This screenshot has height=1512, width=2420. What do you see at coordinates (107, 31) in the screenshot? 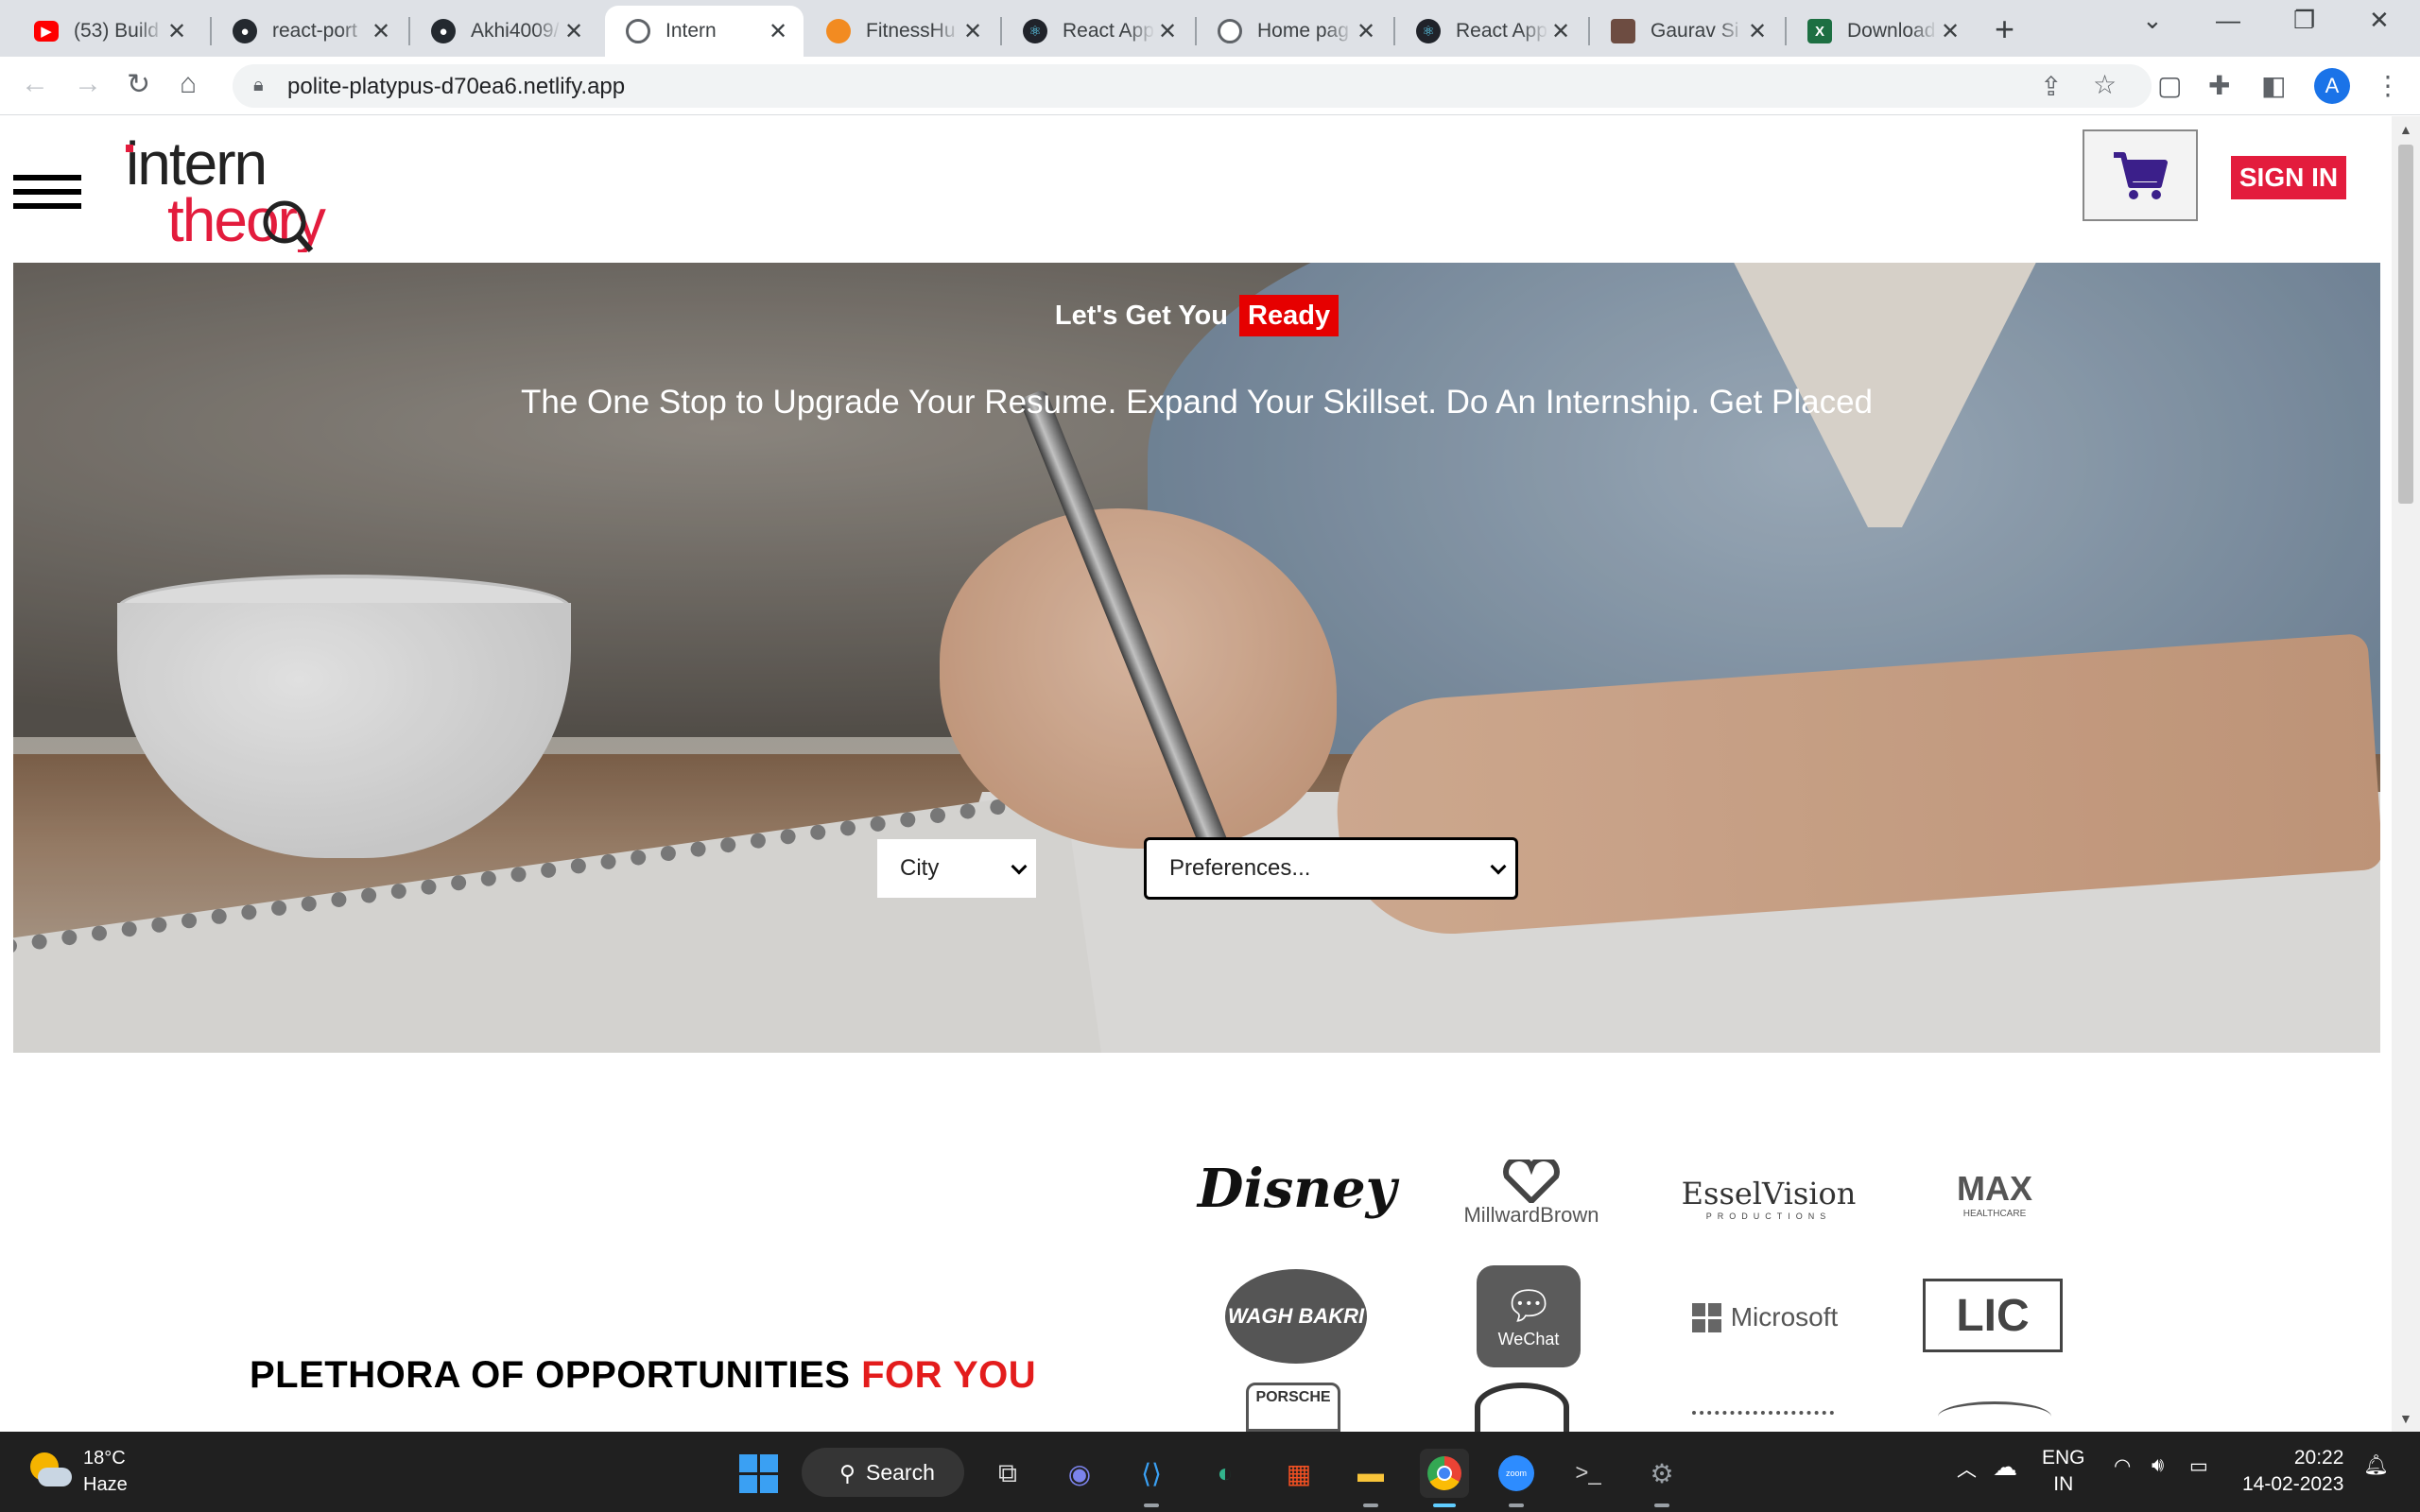
I see `tab-youtube: ▶ (53) Build ✕` at bounding box center [107, 31].